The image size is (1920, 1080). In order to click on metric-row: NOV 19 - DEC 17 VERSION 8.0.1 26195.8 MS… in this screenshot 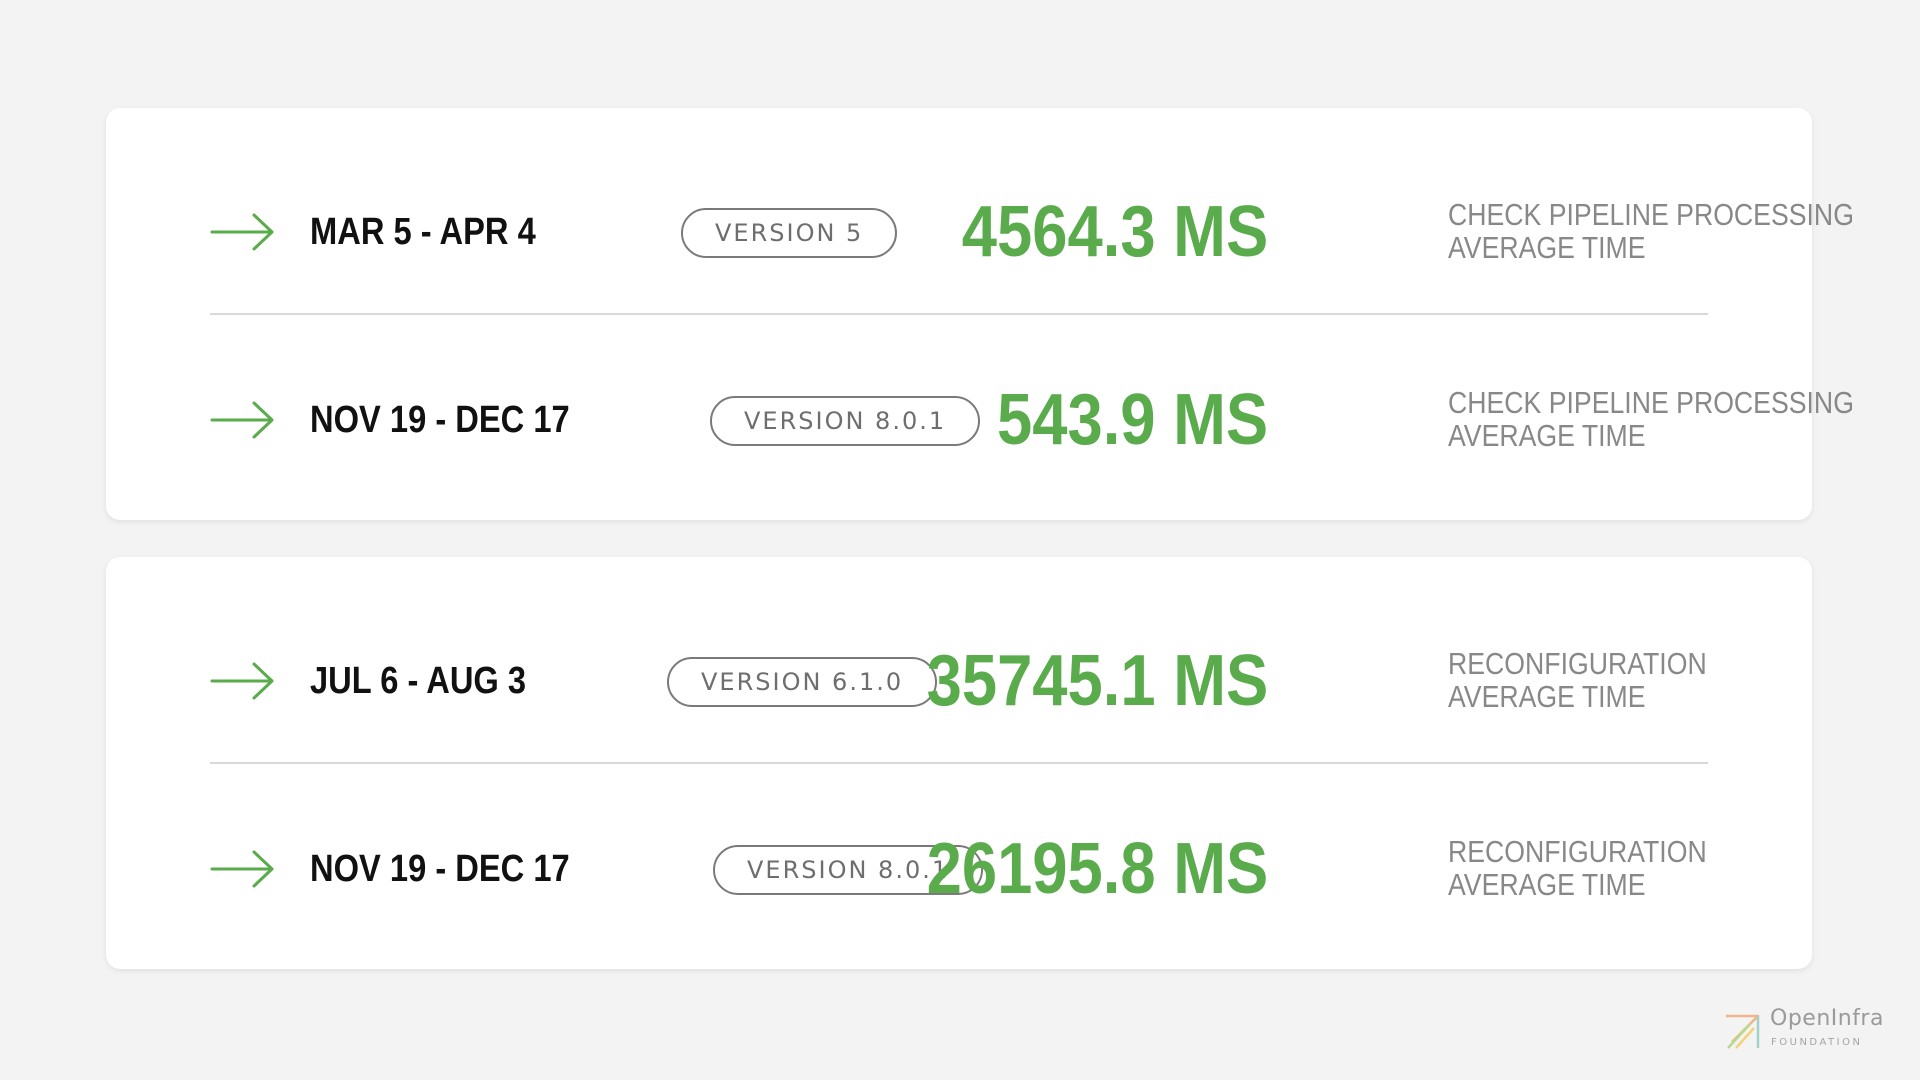, I will do `click(960, 869)`.